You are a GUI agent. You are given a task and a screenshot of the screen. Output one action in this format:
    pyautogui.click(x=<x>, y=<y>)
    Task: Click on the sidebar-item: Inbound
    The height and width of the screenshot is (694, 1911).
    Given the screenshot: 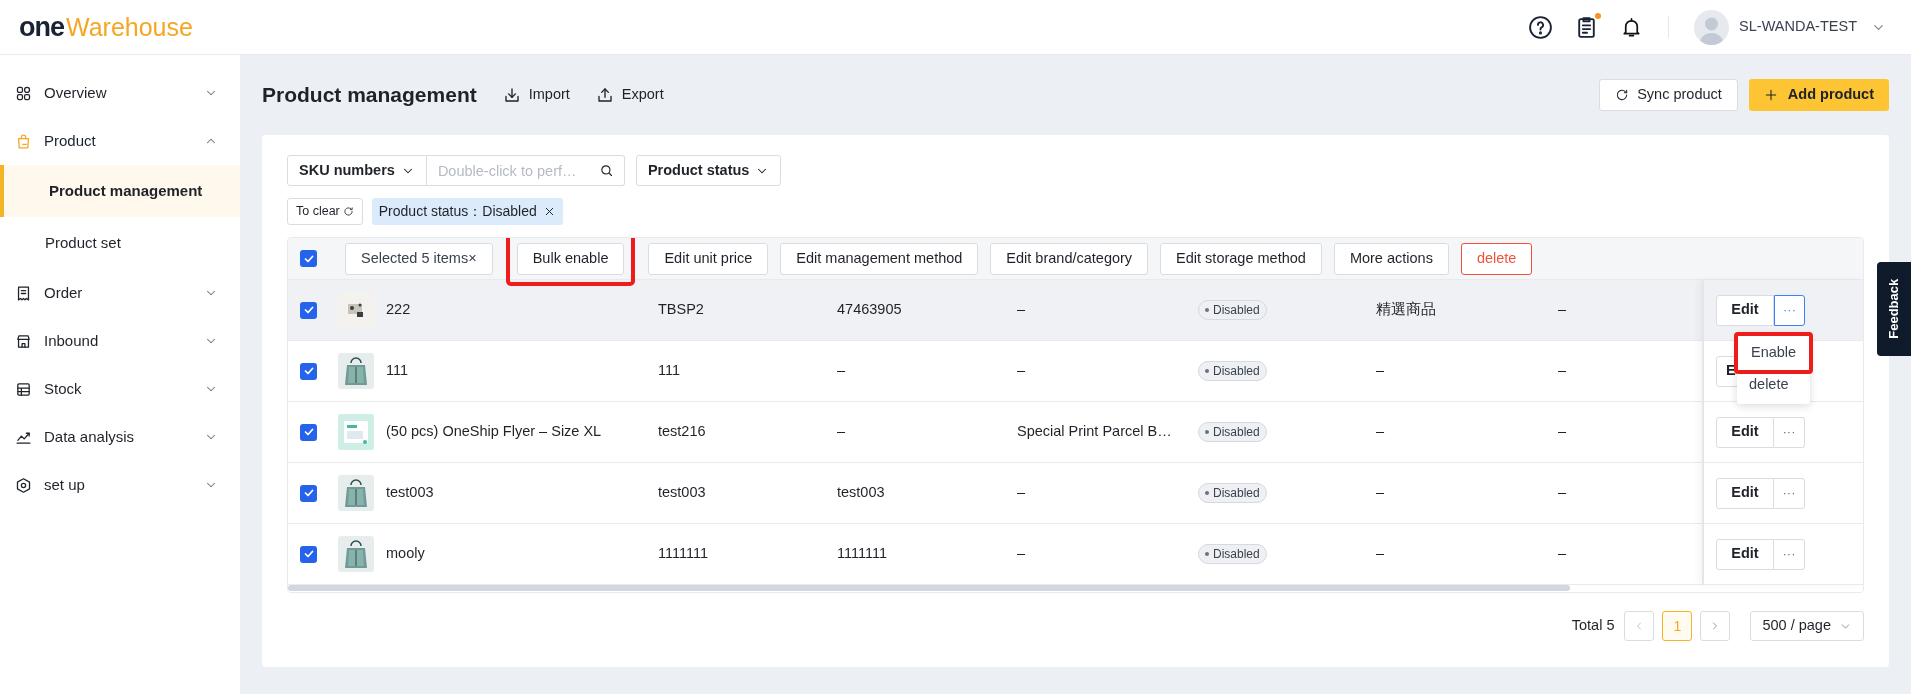 What is the action you would take?
    pyautogui.click(x=120, y=341)
    